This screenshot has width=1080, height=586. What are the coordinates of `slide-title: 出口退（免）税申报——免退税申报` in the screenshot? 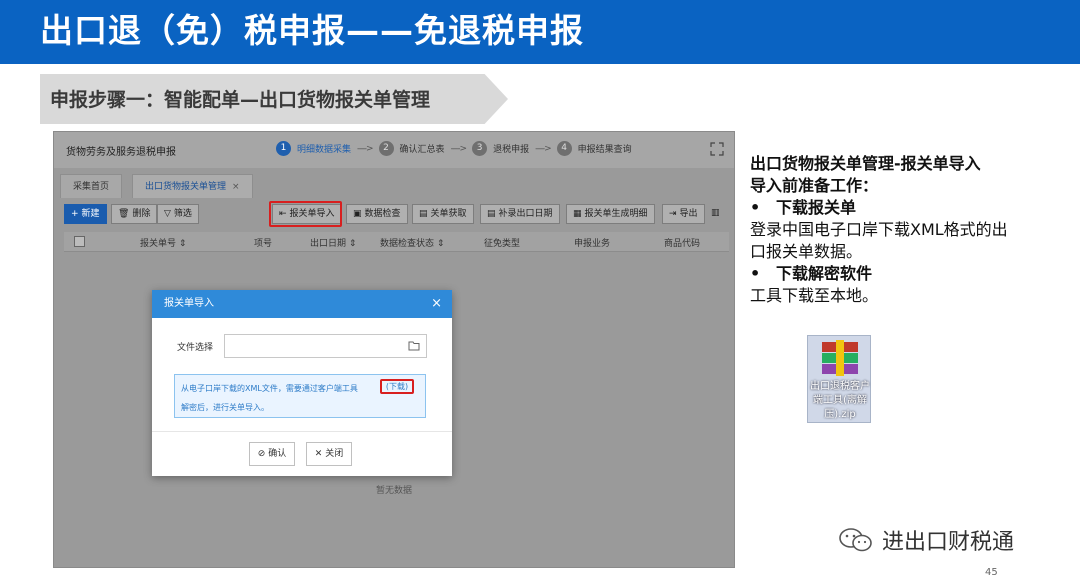 It's located at (312, 30).